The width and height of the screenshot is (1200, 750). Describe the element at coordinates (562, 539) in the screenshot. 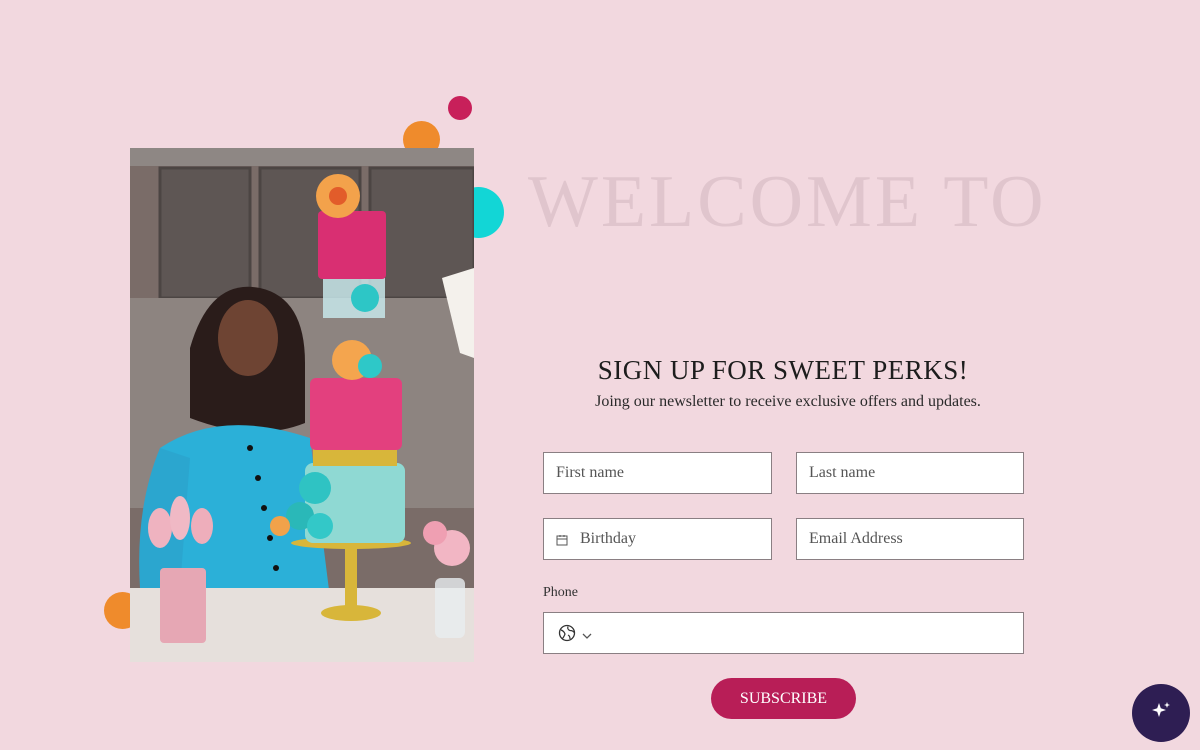

I see `calendar-icon` at that location.